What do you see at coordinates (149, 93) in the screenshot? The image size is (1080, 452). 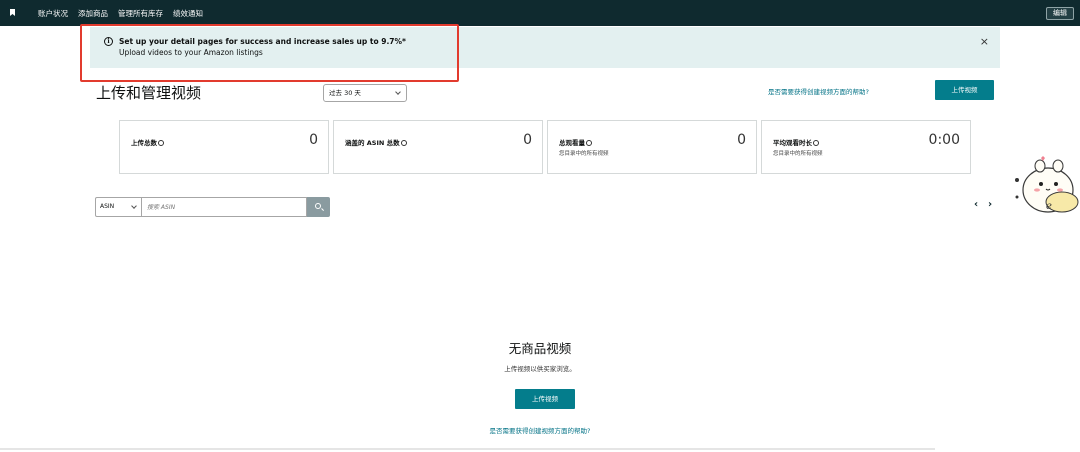 I see `page-title: 上传和管理视频` at bounding box center [149, 93].